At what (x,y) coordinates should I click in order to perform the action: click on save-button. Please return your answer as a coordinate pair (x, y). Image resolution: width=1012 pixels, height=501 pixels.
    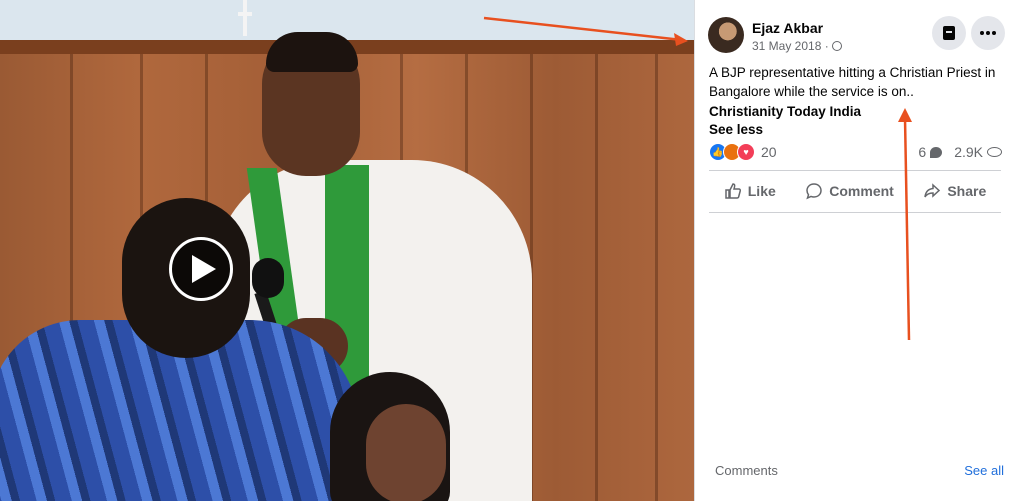
    Looking at the image, I should click on (949, 33).